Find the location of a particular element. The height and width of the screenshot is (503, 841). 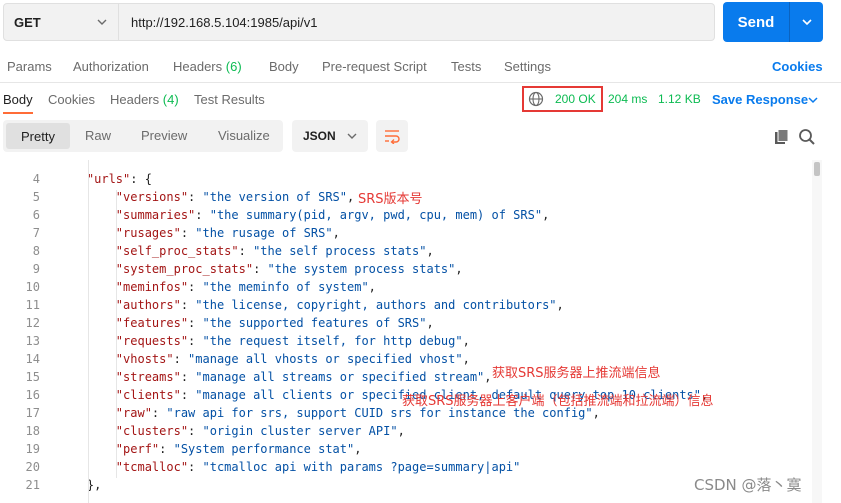

view-mode-switch: Pretty Raw Preview Visualize is located at coordinates (143, 136).